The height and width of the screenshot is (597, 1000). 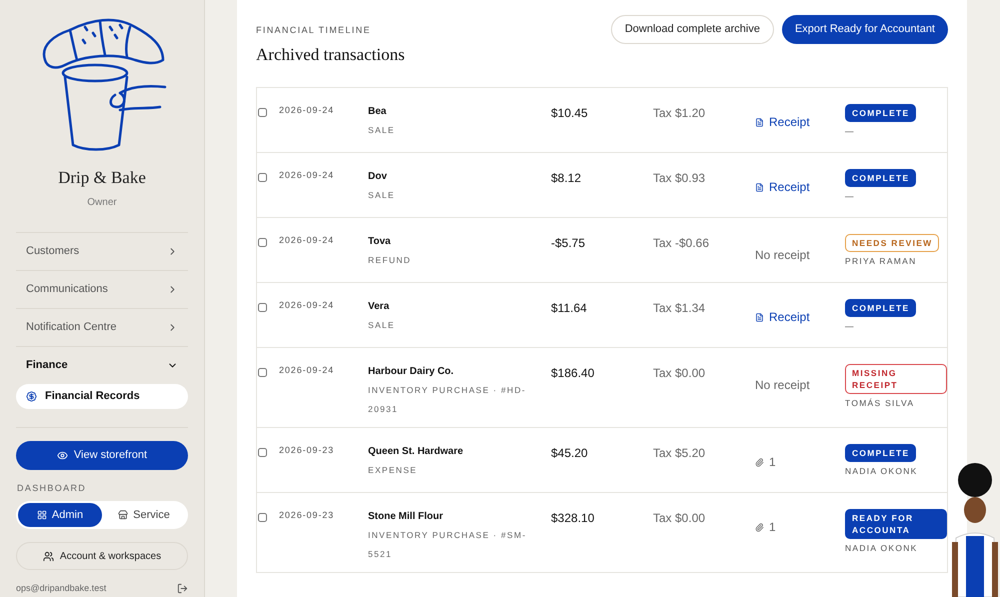 I want to click on transaction-type: EXPENSE, so click(x=393, y=470).